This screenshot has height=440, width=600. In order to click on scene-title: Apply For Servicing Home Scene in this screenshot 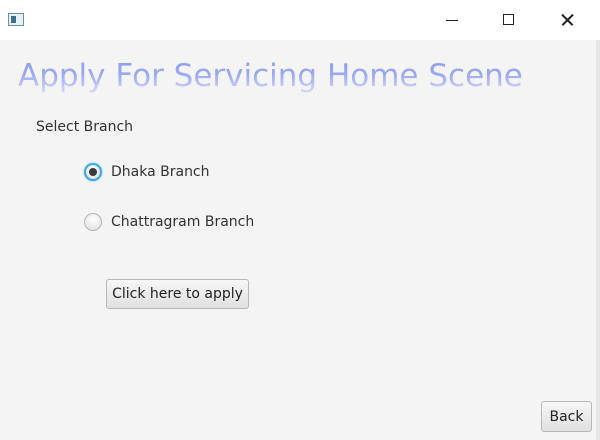, I will do `click(270, 76)`.